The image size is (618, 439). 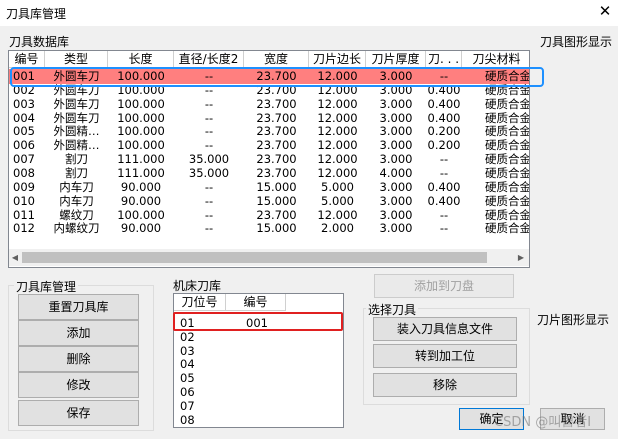 I want to click on table-row: 012 内螺纹刀 90.000 -- 15.000 2.000 3.000 -- 硬质合金, so click(x=269, y=228).